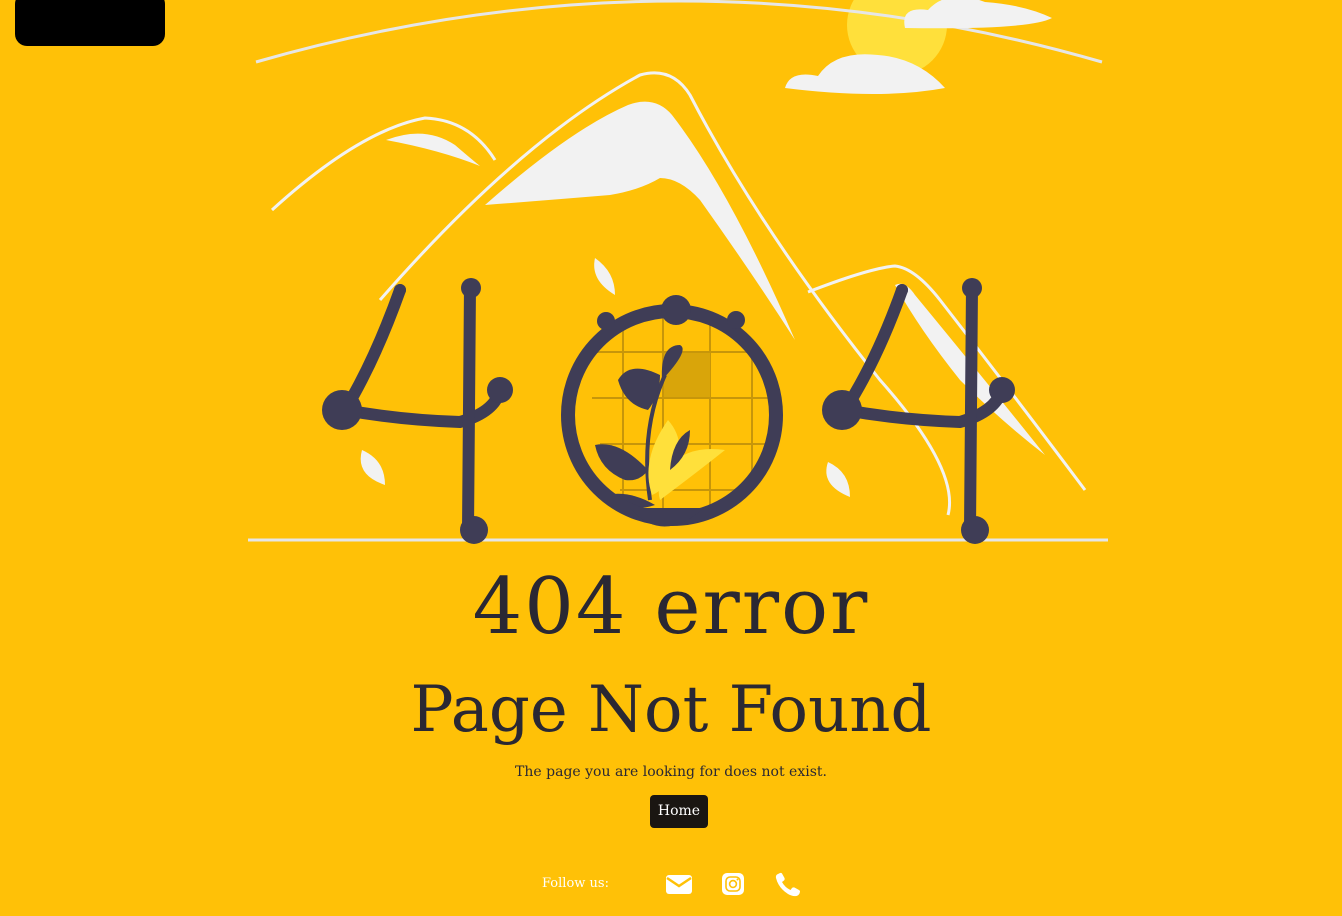 Image resolution: width=1342 pixels, height=916 pixels. What do you see at coordinates (420, 408) in the screenshot?
I see `digit-four-left` at bounding box center [420, 408].